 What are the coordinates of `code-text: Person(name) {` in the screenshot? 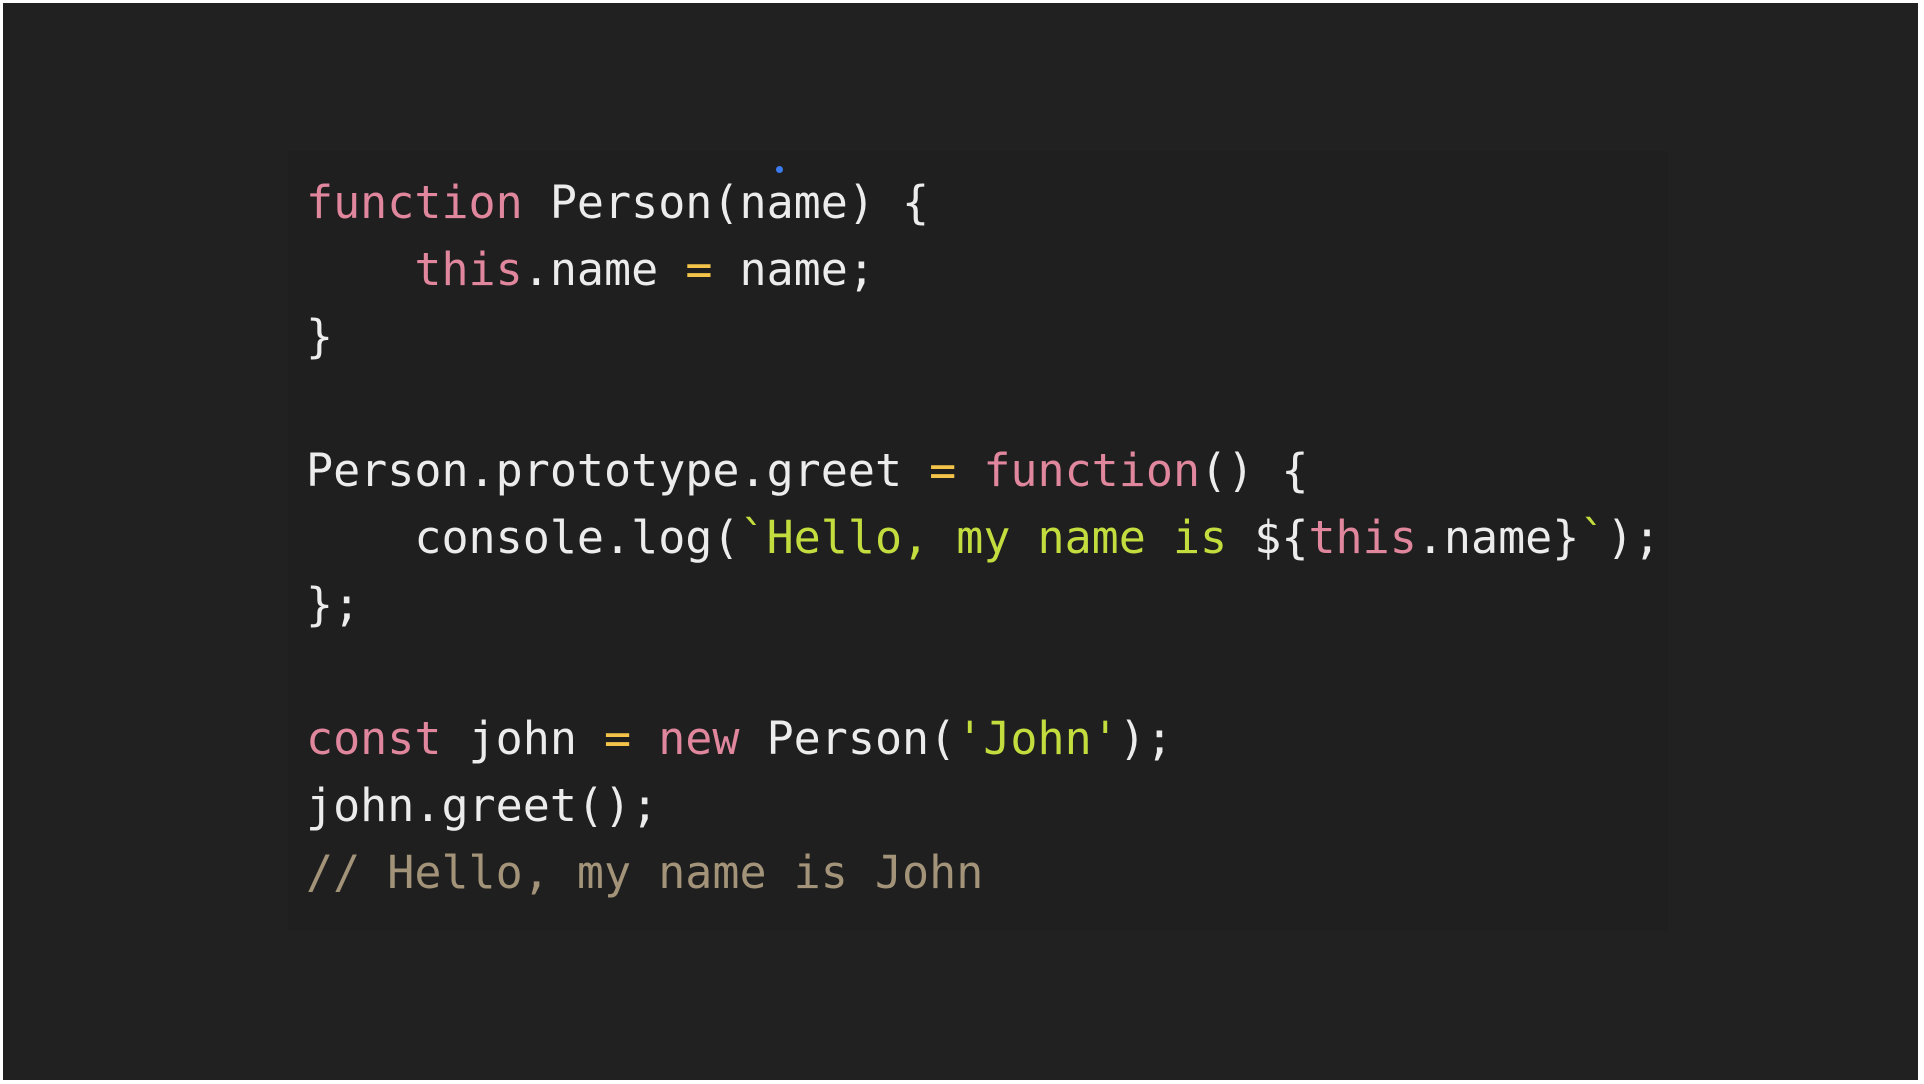 It's located at (726, 202).